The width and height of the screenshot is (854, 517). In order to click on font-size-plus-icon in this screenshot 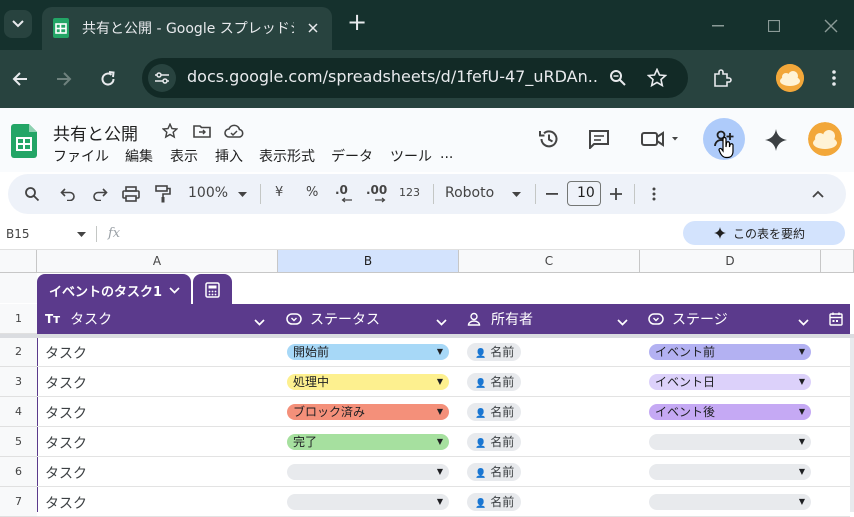, I will do `click(616, 194)`.